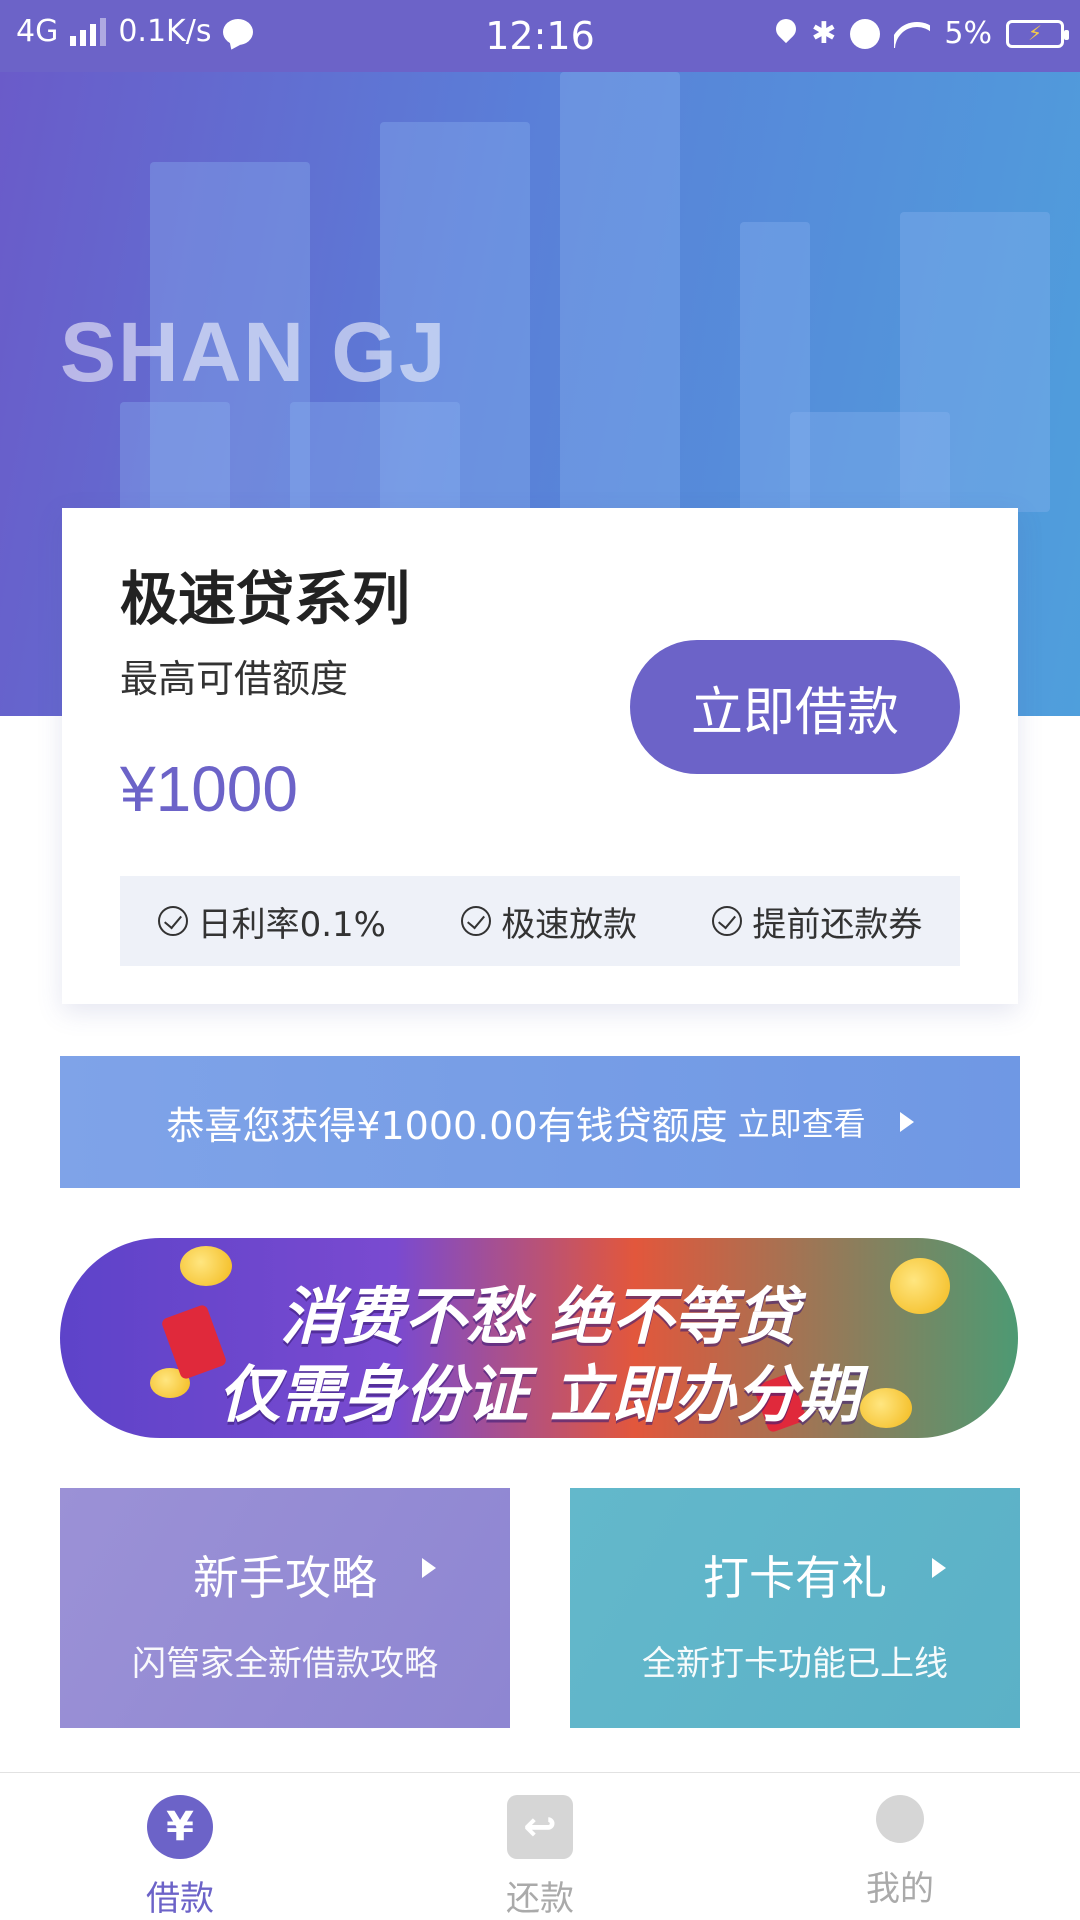 This screenshot has height=1920, width=1080. What do you see at coordinates (180, 1827) in the screenshot?
I see `yen-icon: ¥` at bounding box center [180, 1827].